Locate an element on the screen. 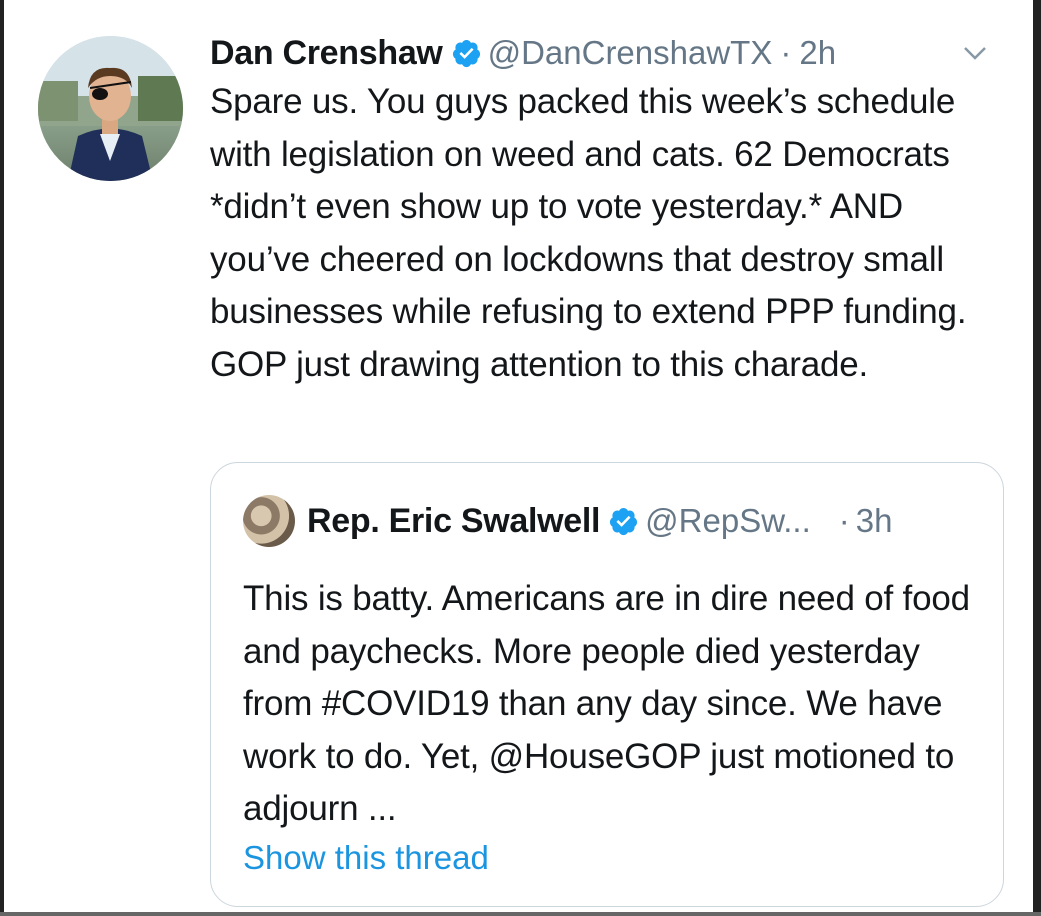  chevron-down-icon is located at coordinates (975, 53).